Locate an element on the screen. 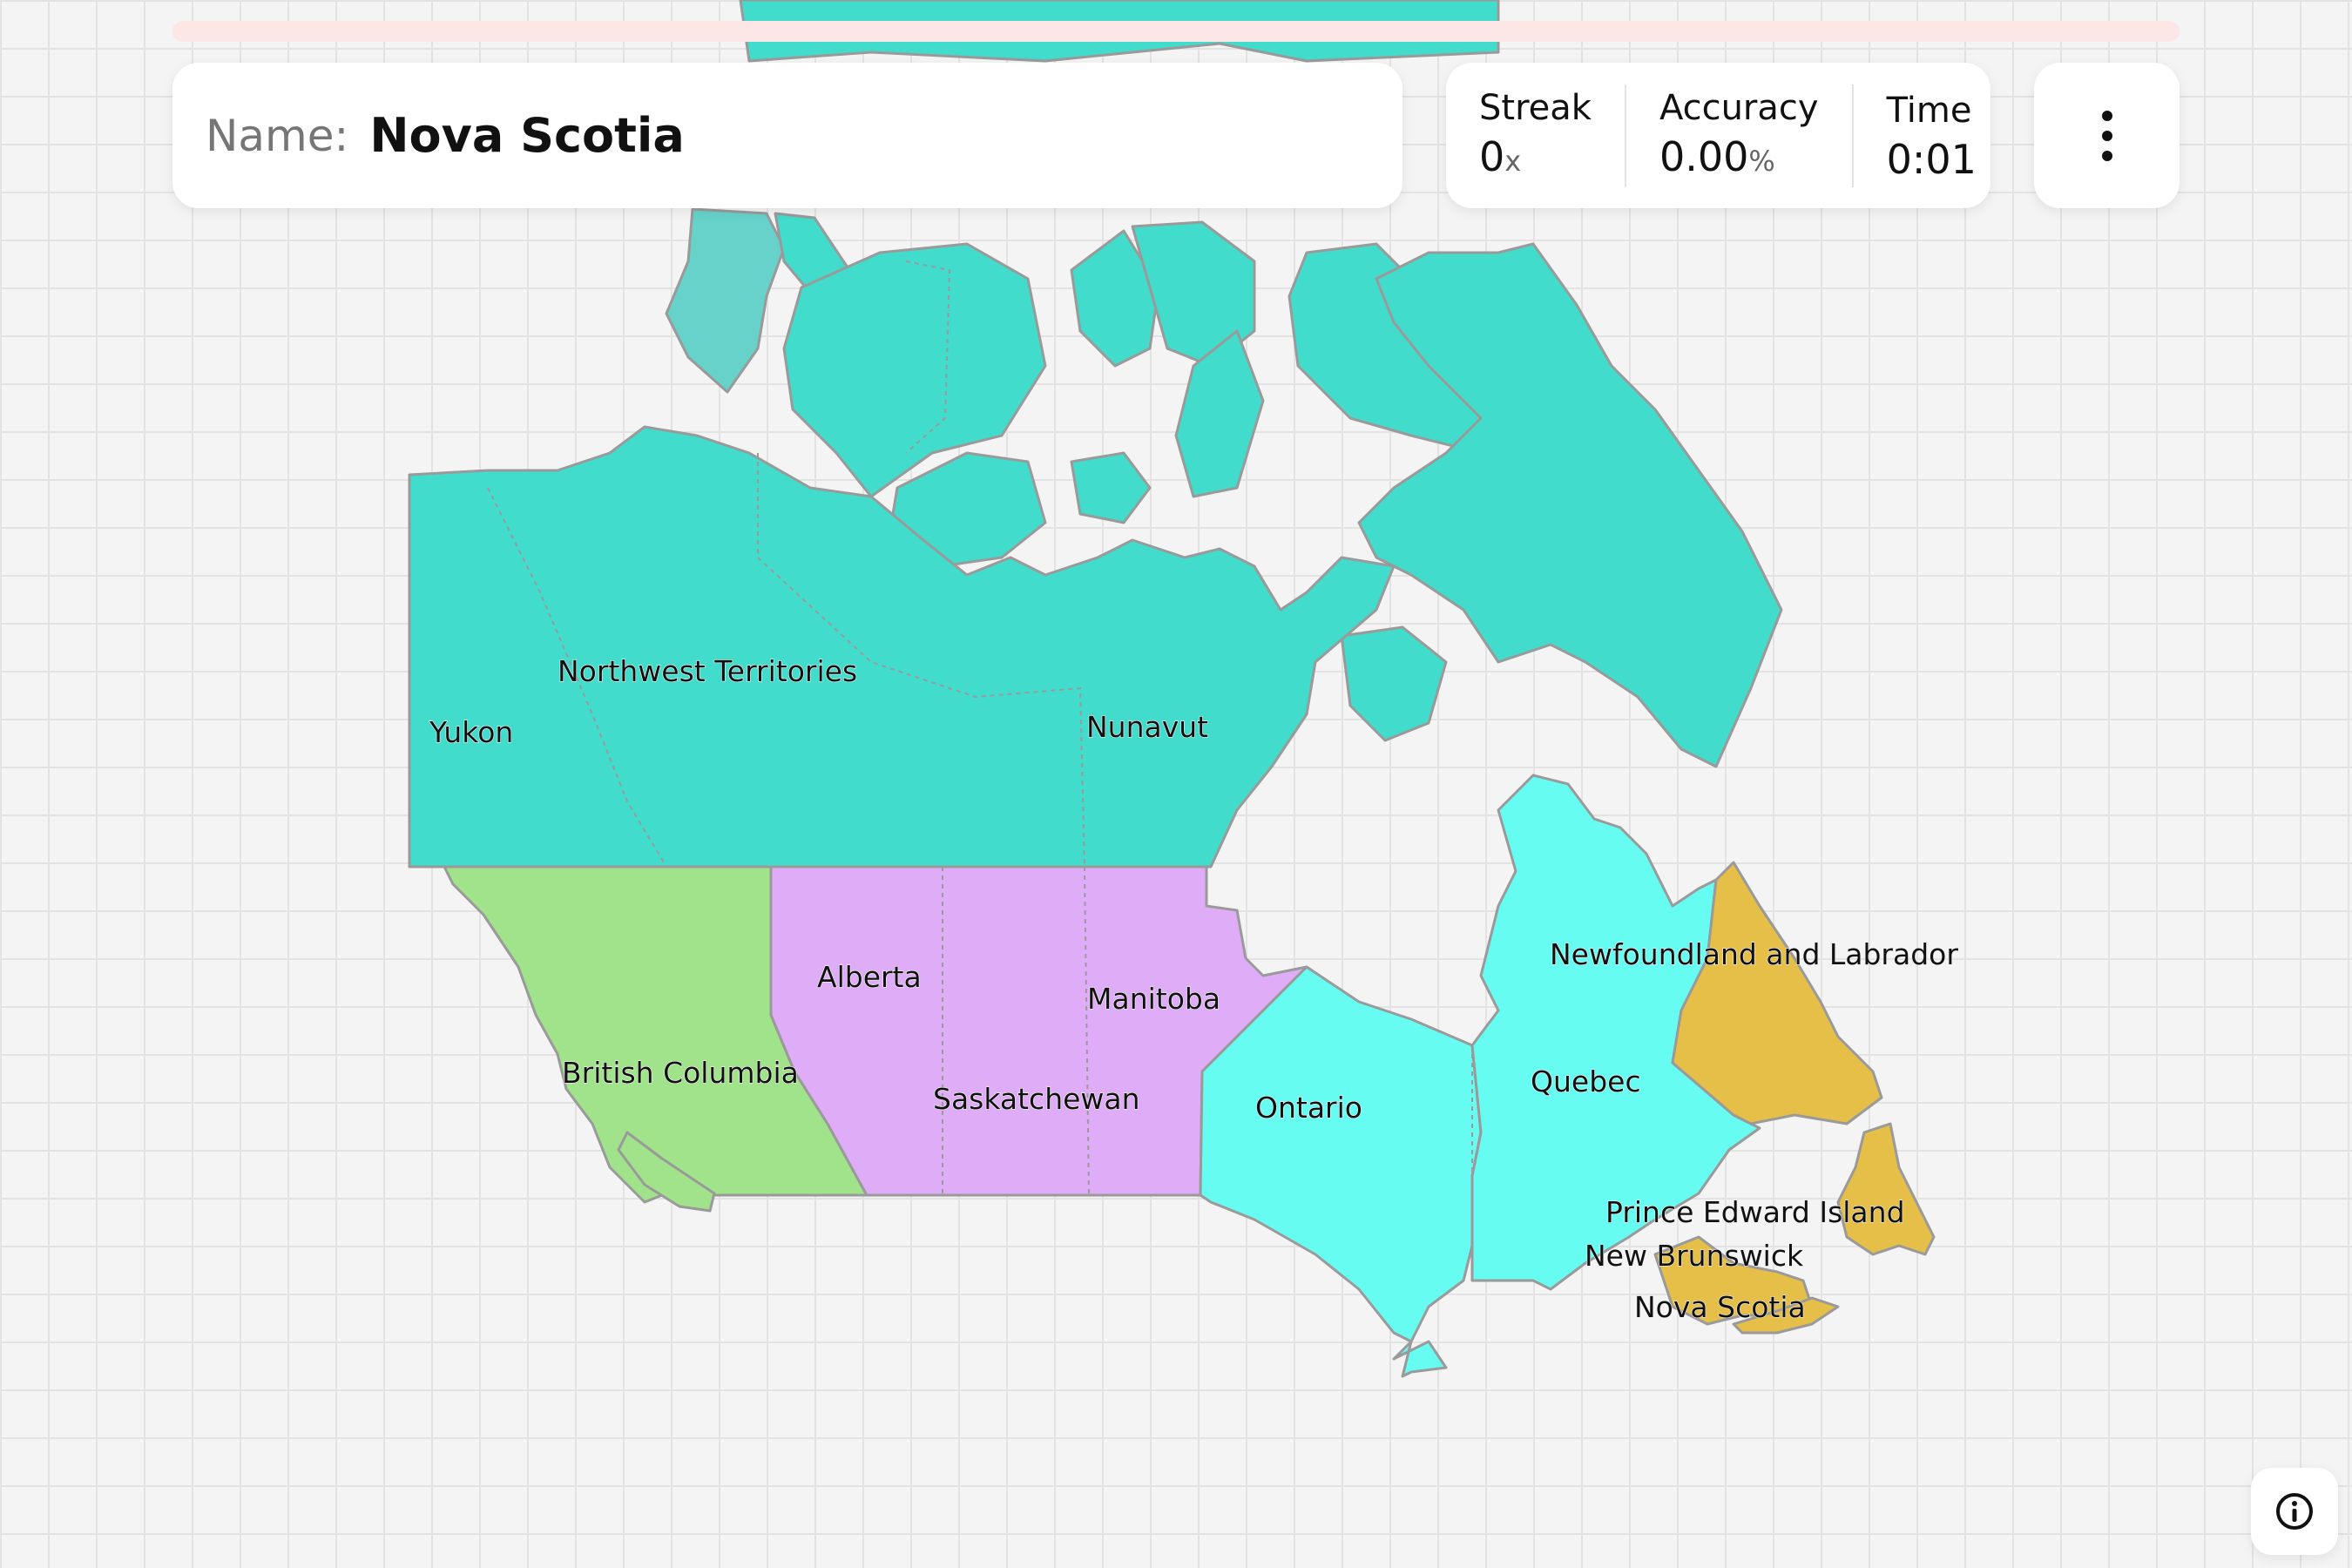 The height and width of the screenshot is (1568, 2352). map-label-nunavut: Nunavut is located at coordinates (1146, 726).